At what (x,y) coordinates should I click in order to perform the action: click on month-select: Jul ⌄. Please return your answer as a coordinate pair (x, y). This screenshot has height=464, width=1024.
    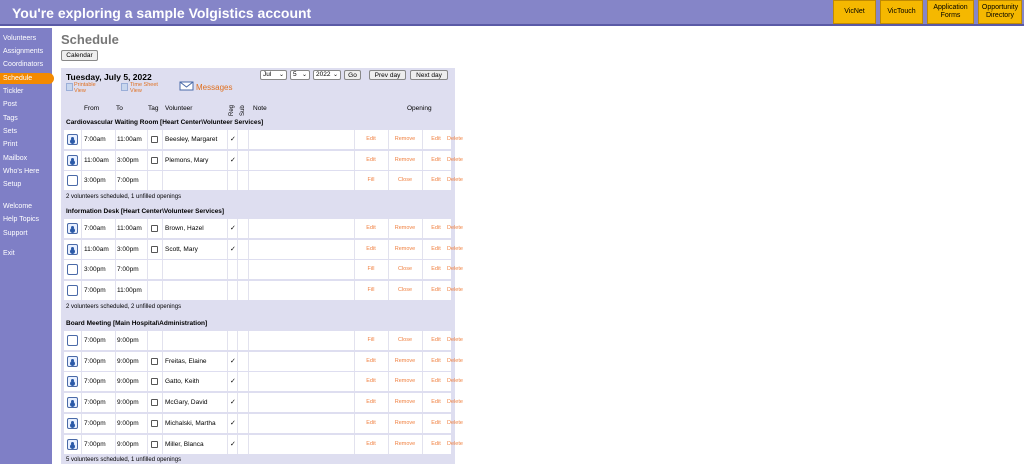
    Looking at the image, I should click on (273, 75).